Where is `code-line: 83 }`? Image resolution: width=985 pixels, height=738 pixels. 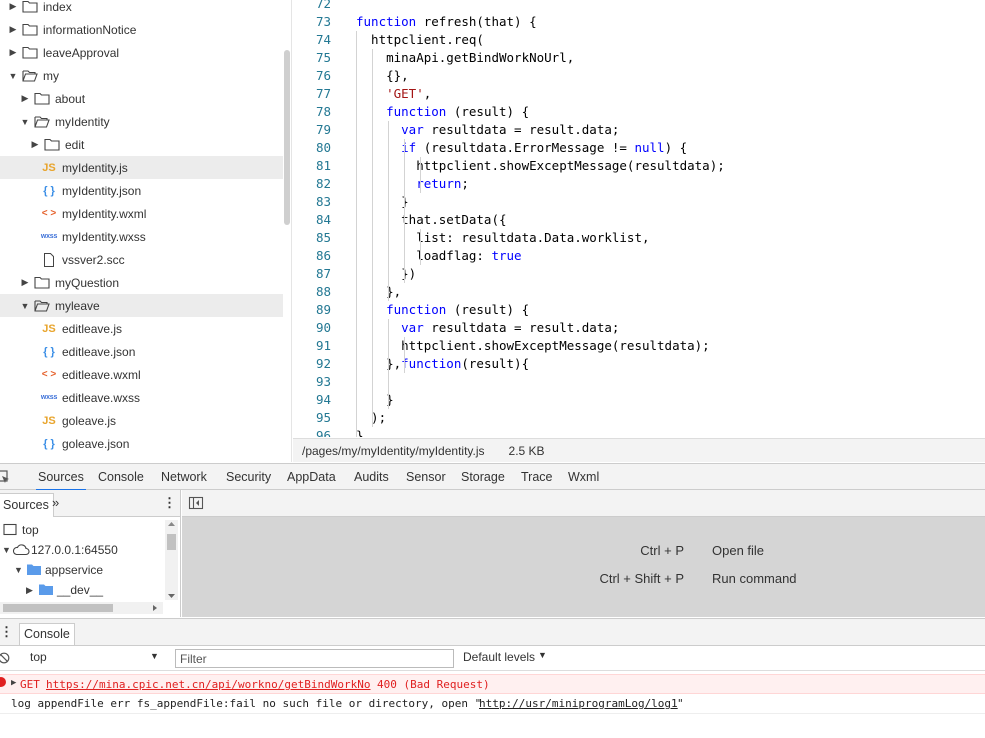
code-line: 83 } is located at coordinates (639, 202).